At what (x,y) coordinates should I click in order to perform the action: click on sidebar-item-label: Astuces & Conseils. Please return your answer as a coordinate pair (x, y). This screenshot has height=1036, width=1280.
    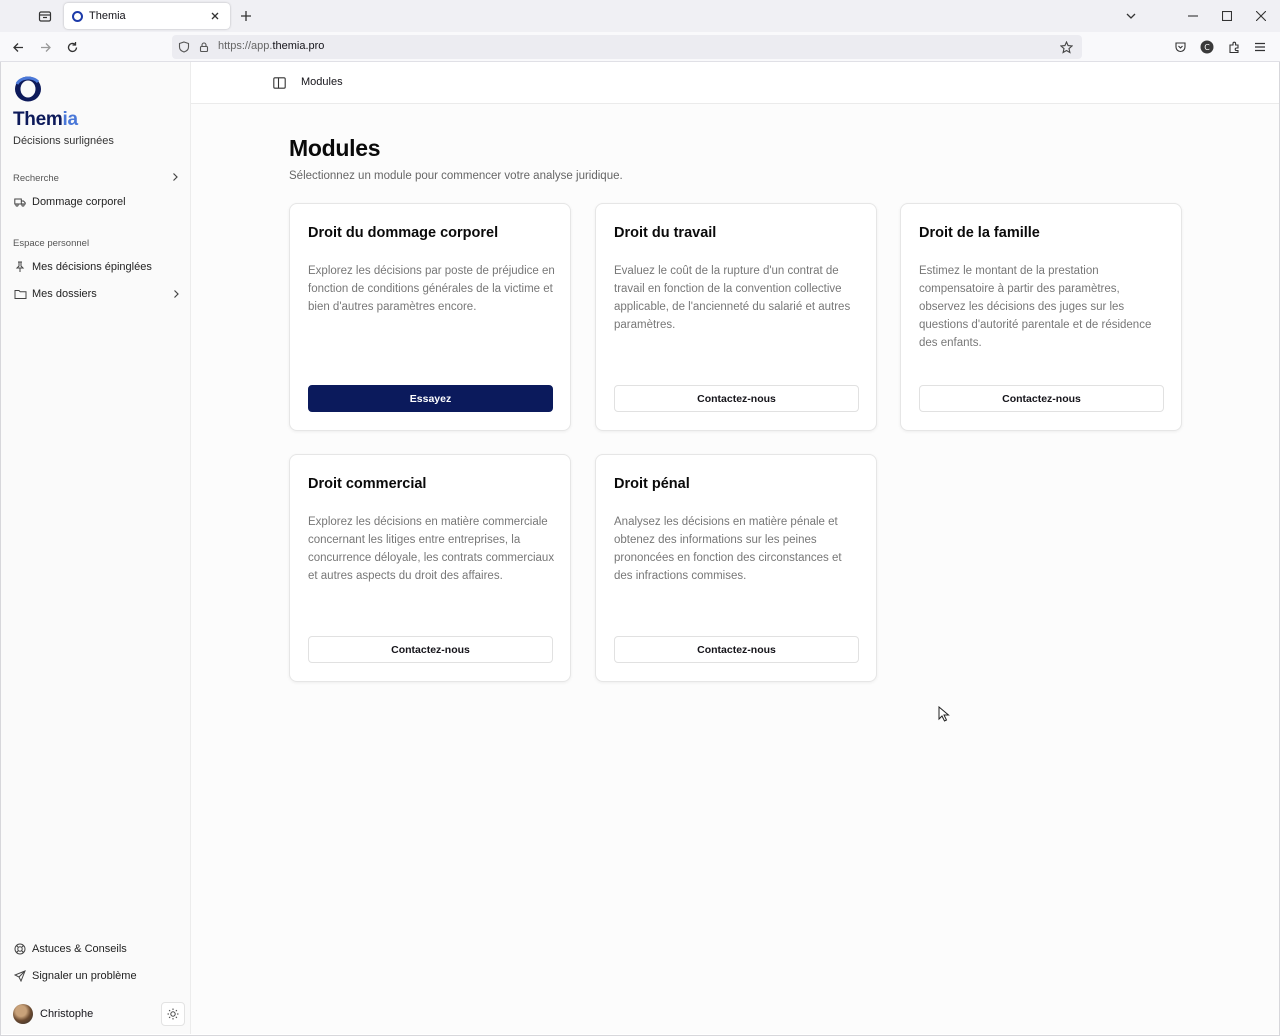
    Looking at the image, I should click on (79, 949).